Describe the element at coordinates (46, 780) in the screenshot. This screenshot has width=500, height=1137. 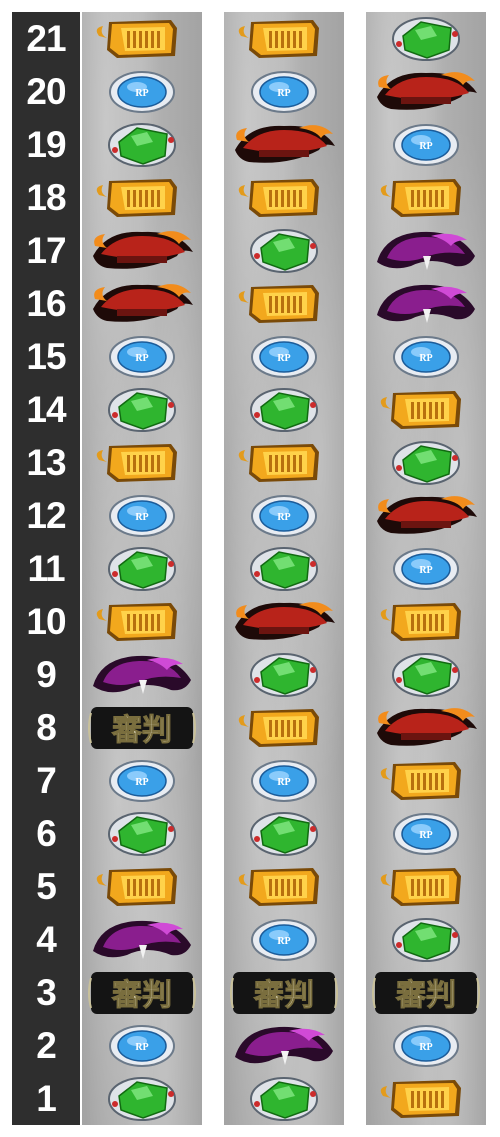
I see `row-number: 7` at that location.